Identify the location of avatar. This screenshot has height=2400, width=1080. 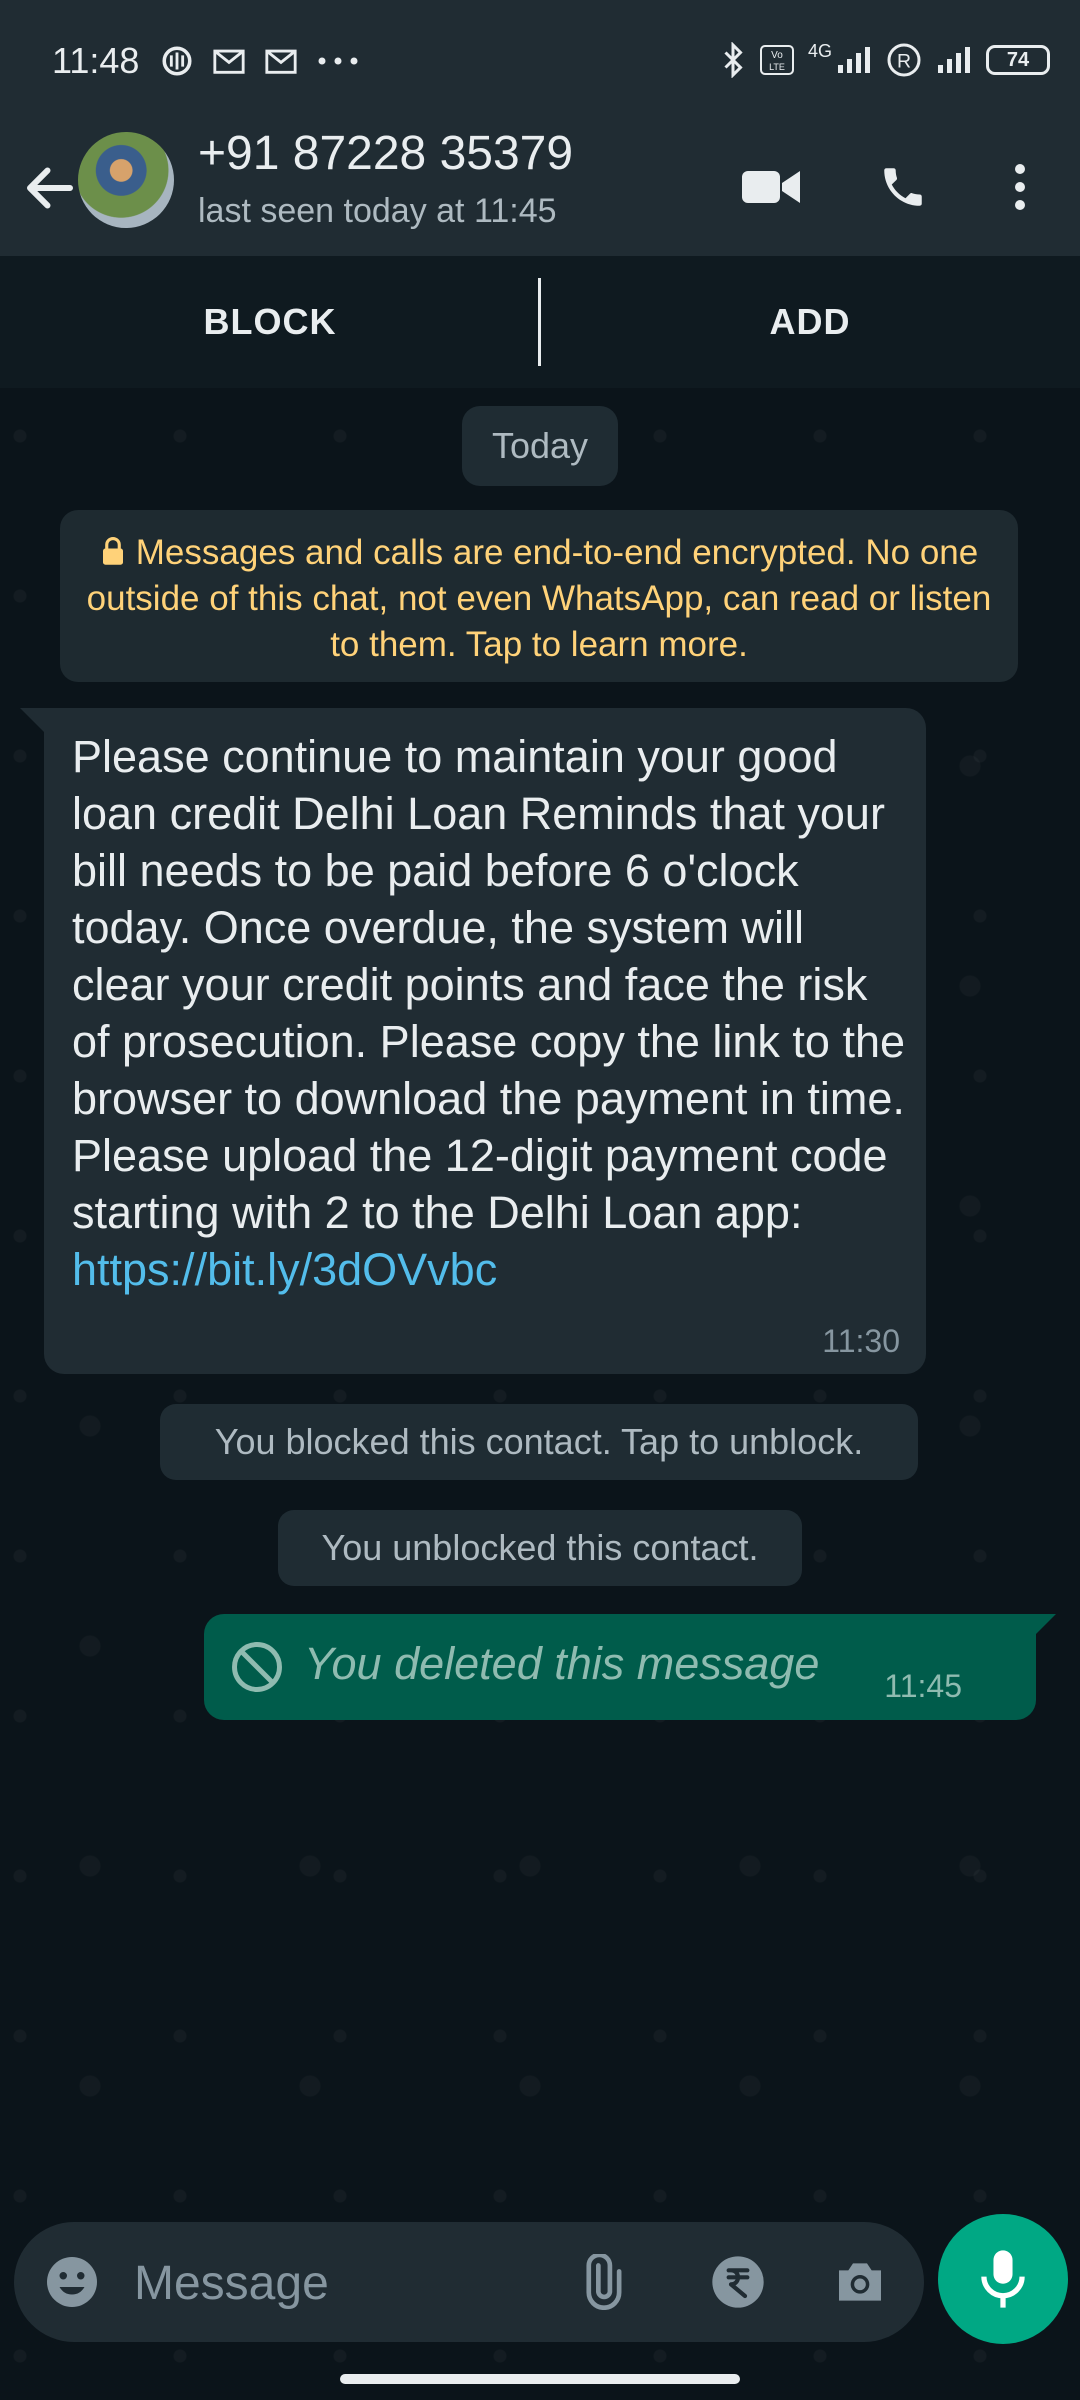
(126, 180).